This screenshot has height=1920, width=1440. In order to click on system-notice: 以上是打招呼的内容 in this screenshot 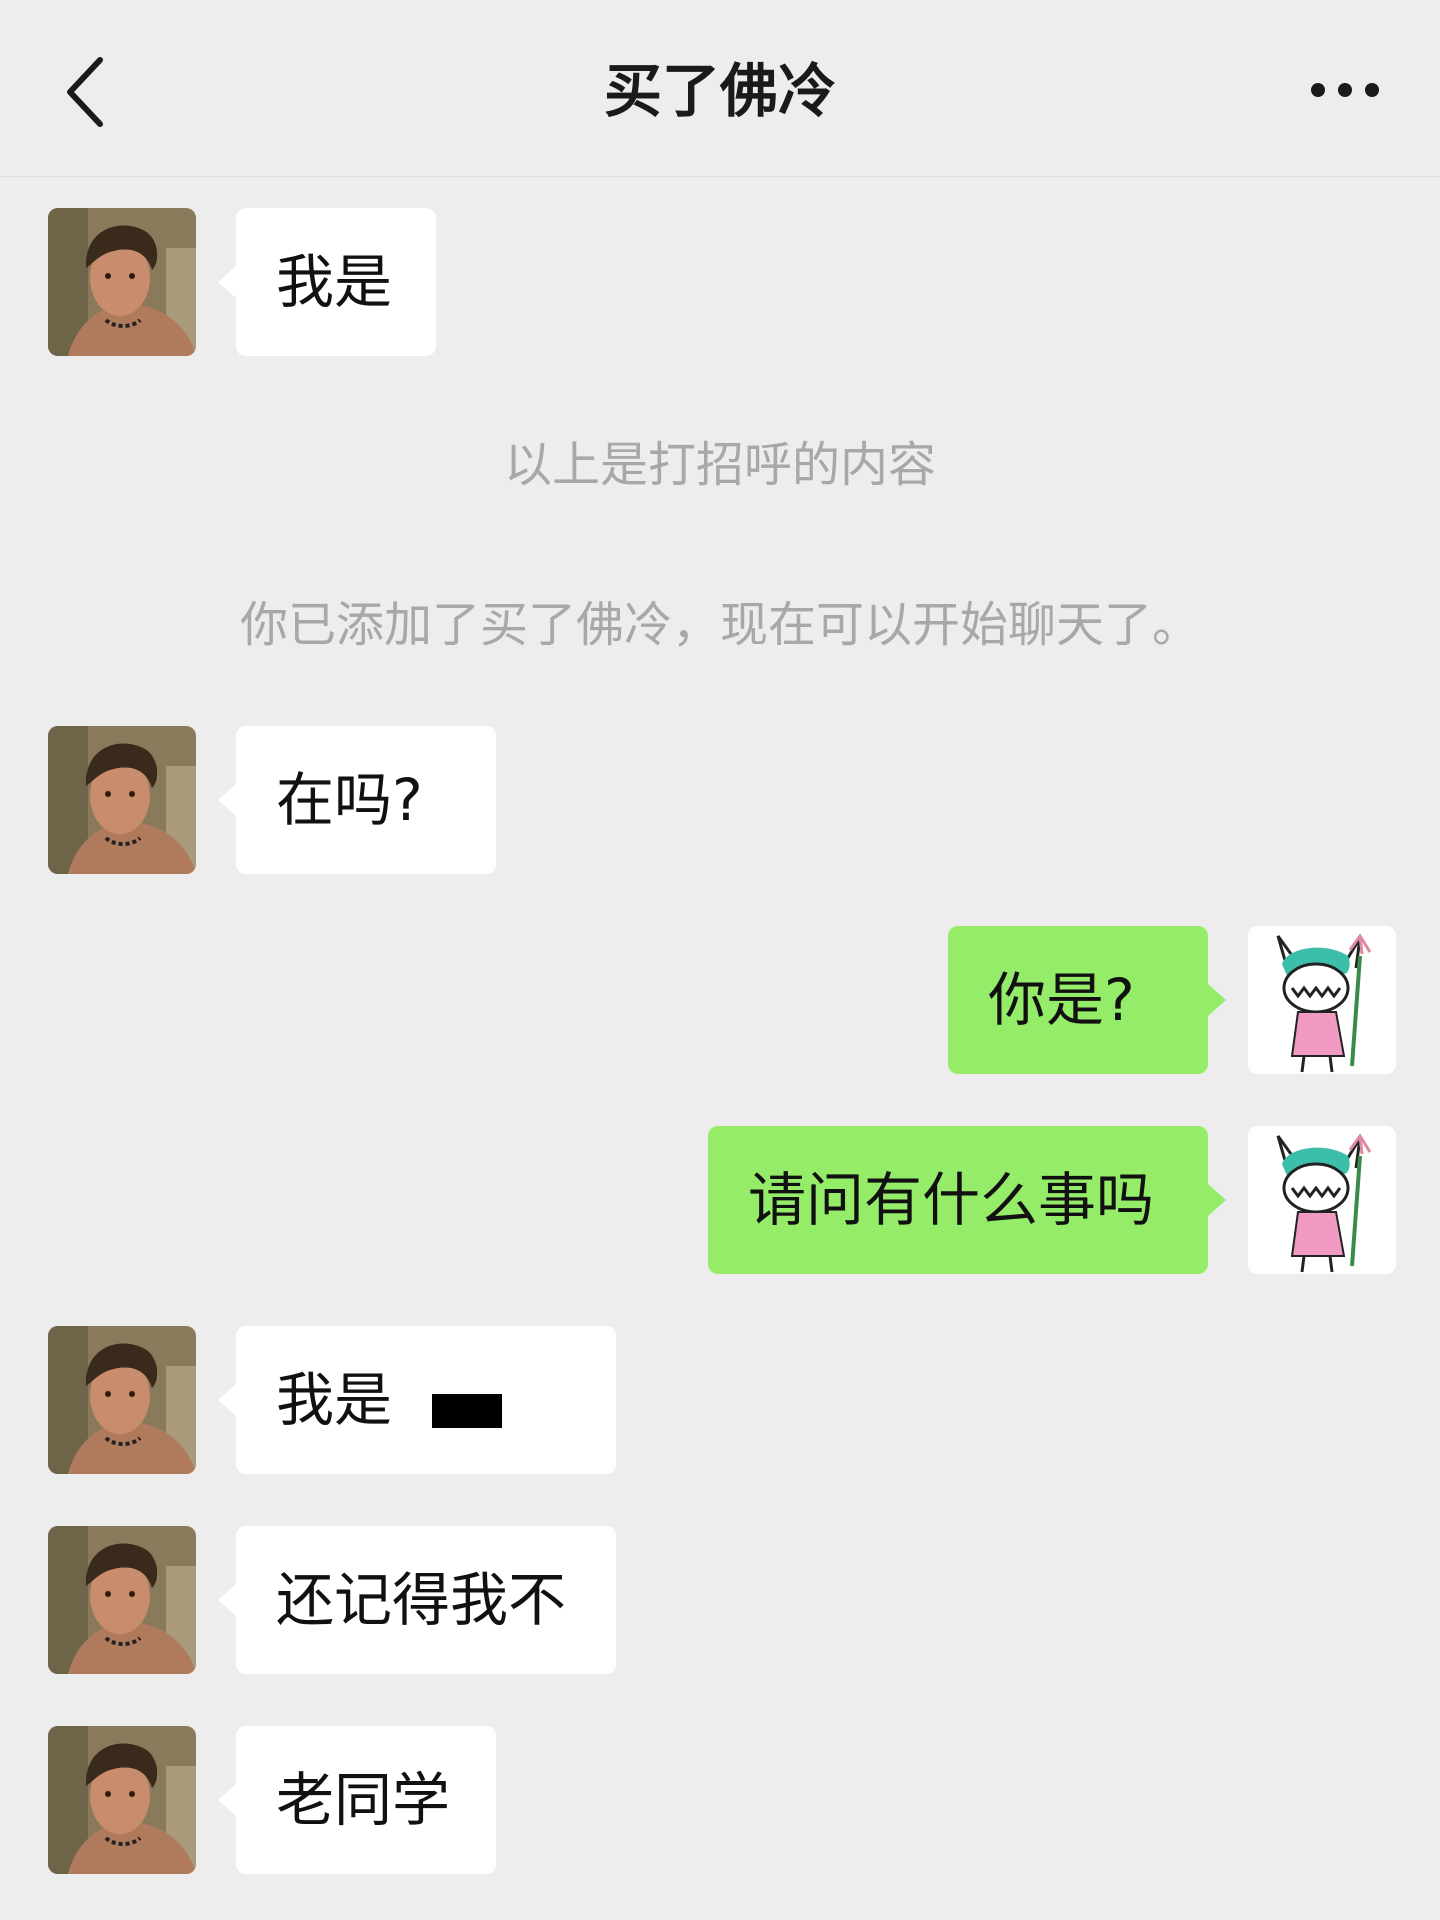, I will do `click(719, 465)`.